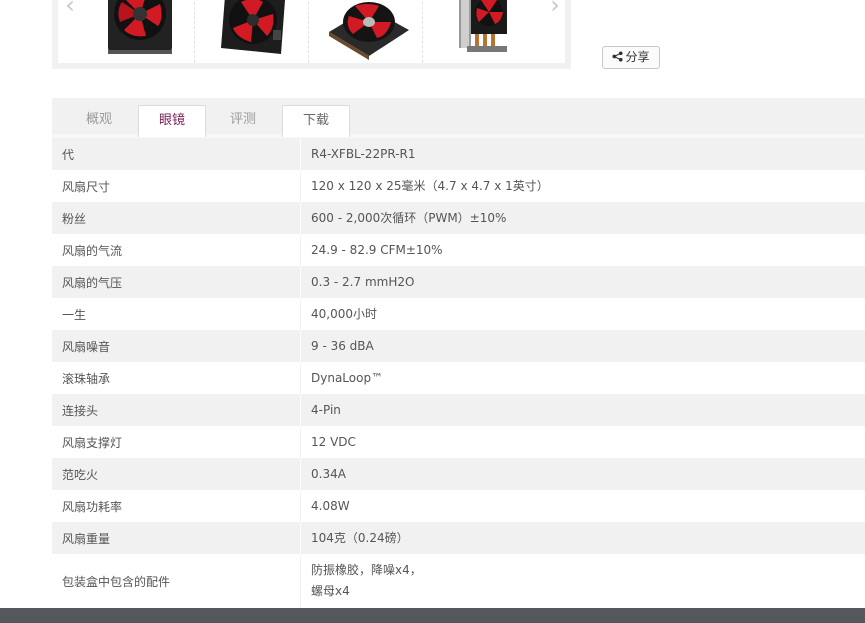 The height and width of the screenshot is (623, 865). Describe the element at coordinates (430, 185) in the screenshot. I see `spec-value: 120 x 120 x 25毫米（4.7 x 4.7 x 1英寸）` at that location.